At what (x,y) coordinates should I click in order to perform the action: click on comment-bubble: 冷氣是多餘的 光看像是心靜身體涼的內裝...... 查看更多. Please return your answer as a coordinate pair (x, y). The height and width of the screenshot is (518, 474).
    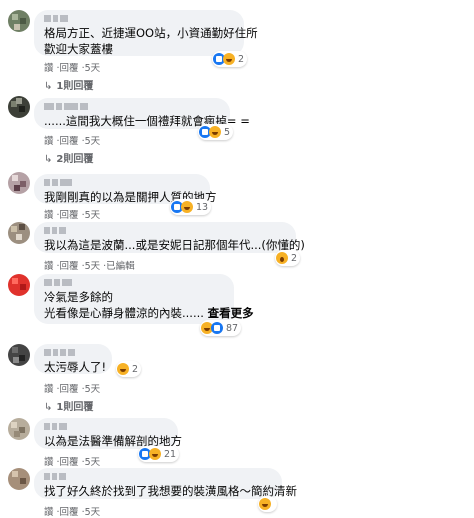
    Looking at the image, I should click on (144, 299).